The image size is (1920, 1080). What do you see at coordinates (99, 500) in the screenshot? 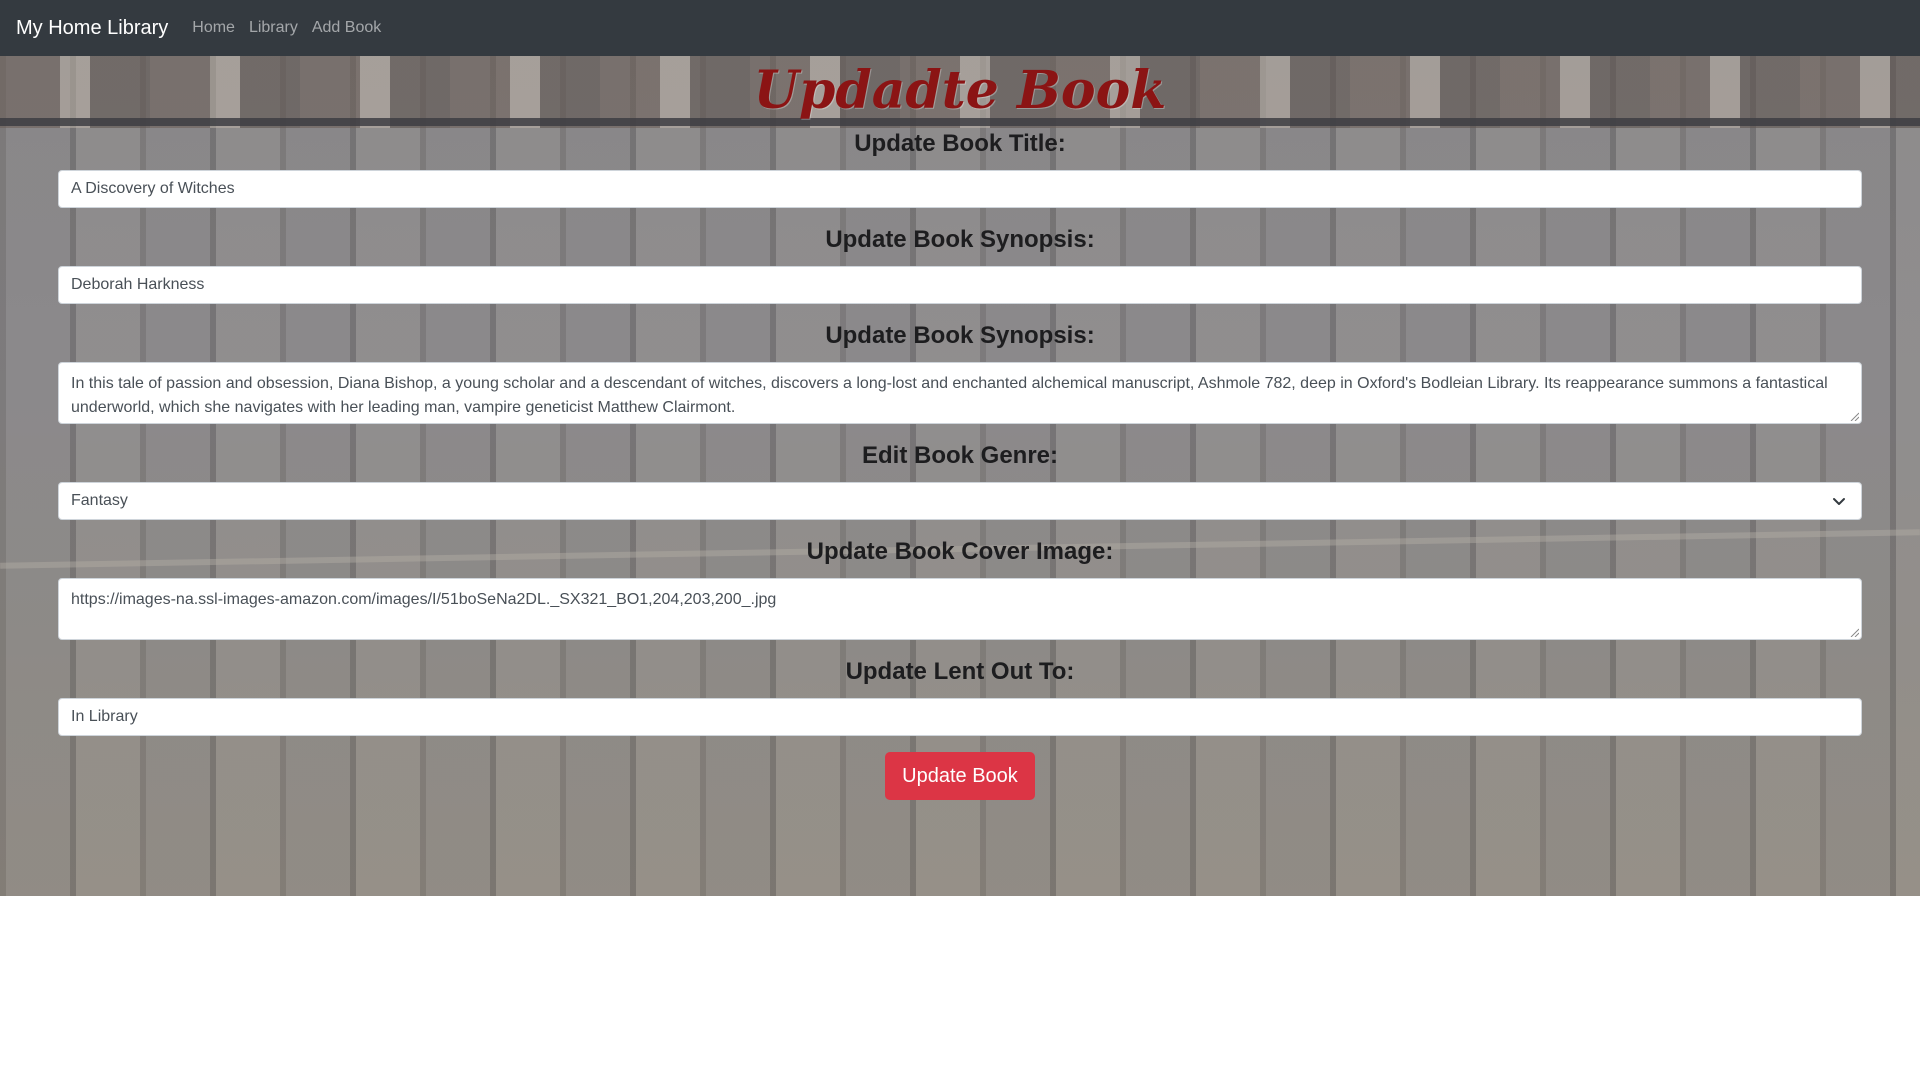
I see `genre-selected-value: Fantasy` at bounding box center [99, 500].